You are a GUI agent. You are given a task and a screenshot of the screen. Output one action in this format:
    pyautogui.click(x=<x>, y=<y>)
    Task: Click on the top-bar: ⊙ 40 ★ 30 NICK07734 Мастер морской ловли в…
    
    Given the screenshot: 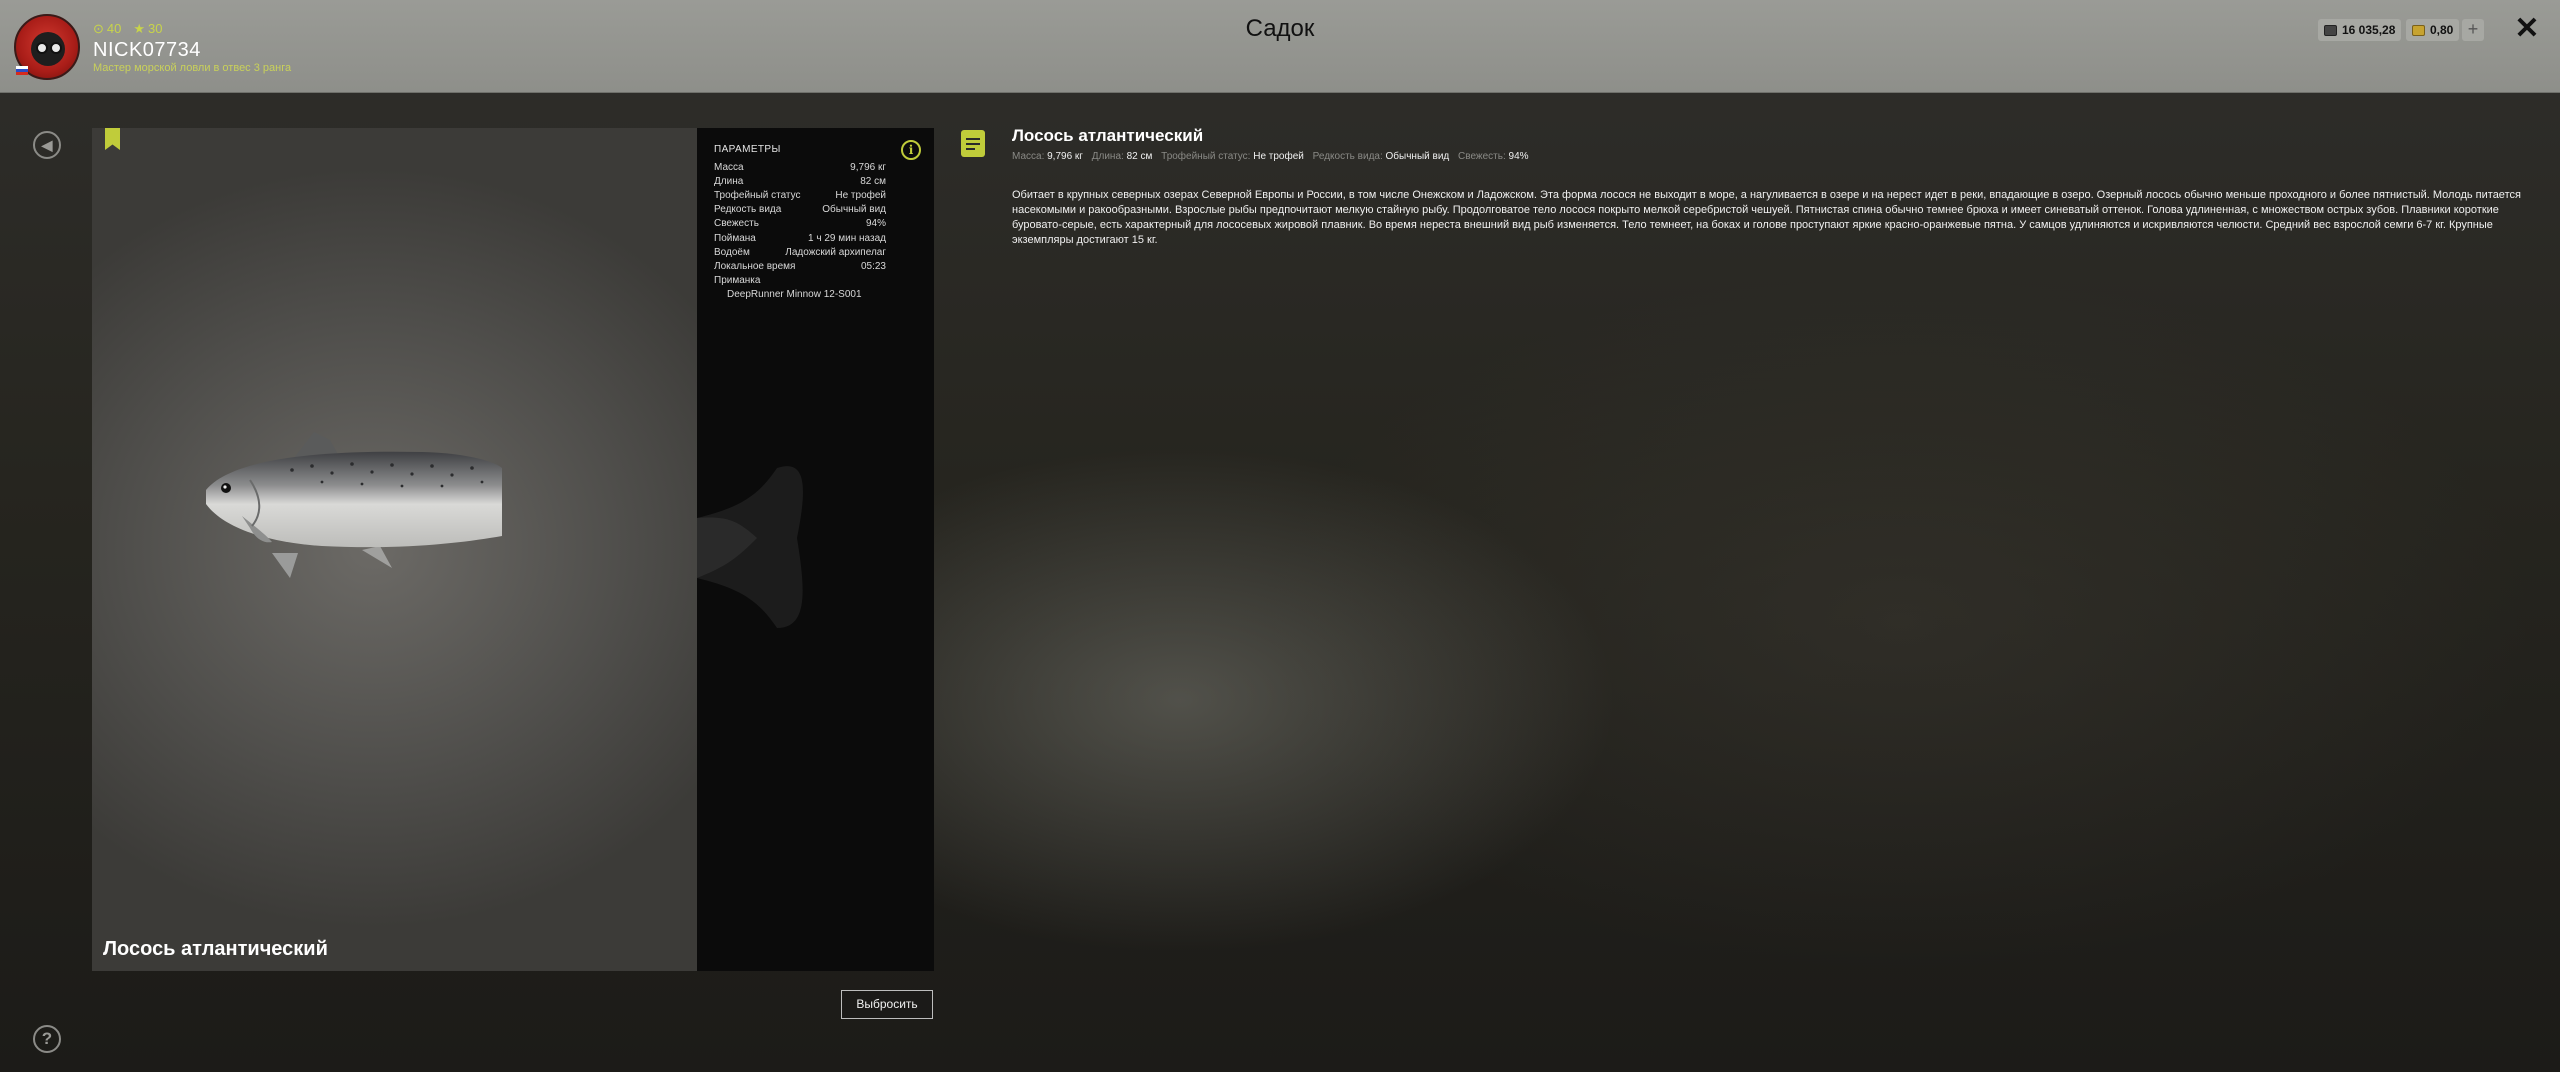 What is the action you would take?
    pyautogui.click(x=1280, y=46)
    